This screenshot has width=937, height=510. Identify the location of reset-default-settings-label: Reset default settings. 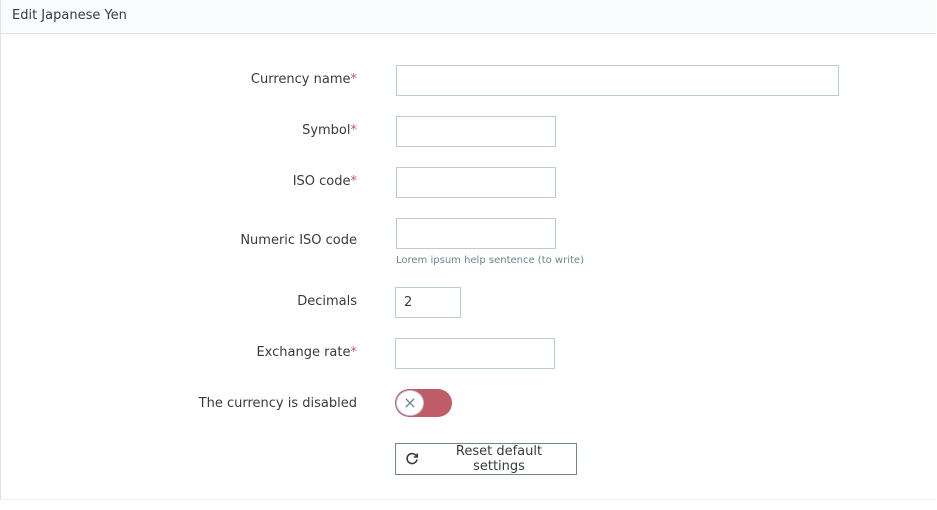
(499, 459).